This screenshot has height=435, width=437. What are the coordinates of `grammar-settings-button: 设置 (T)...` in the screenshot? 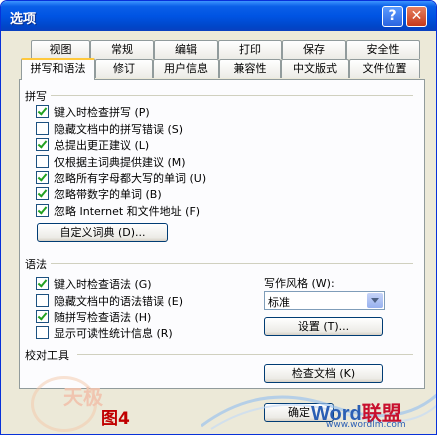 It's located at (323, 326).